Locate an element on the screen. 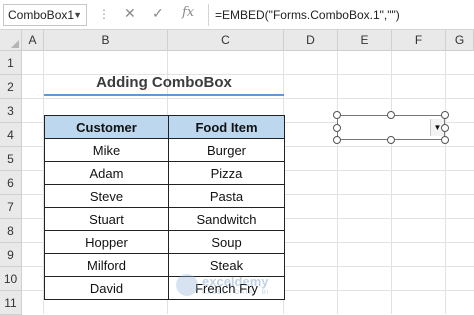 The height and width of the screenshot is (315, 474). chevron-down-icon: ▼ is located at coordinates (77, 15).